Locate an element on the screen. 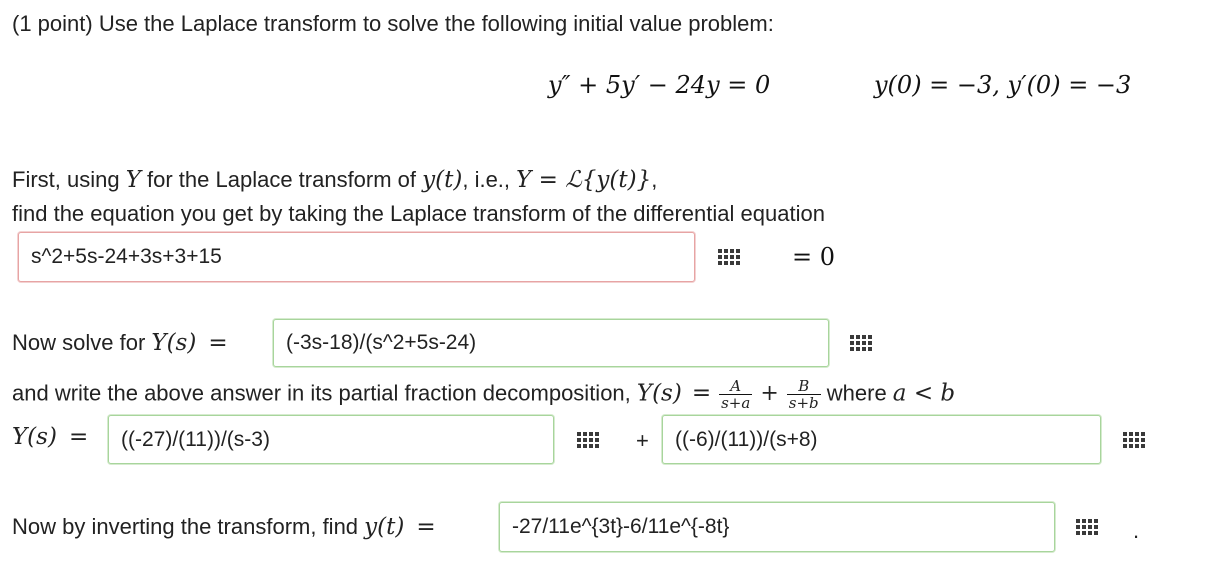  step1-text-pre: First, using is located at coordinates (69, 179).